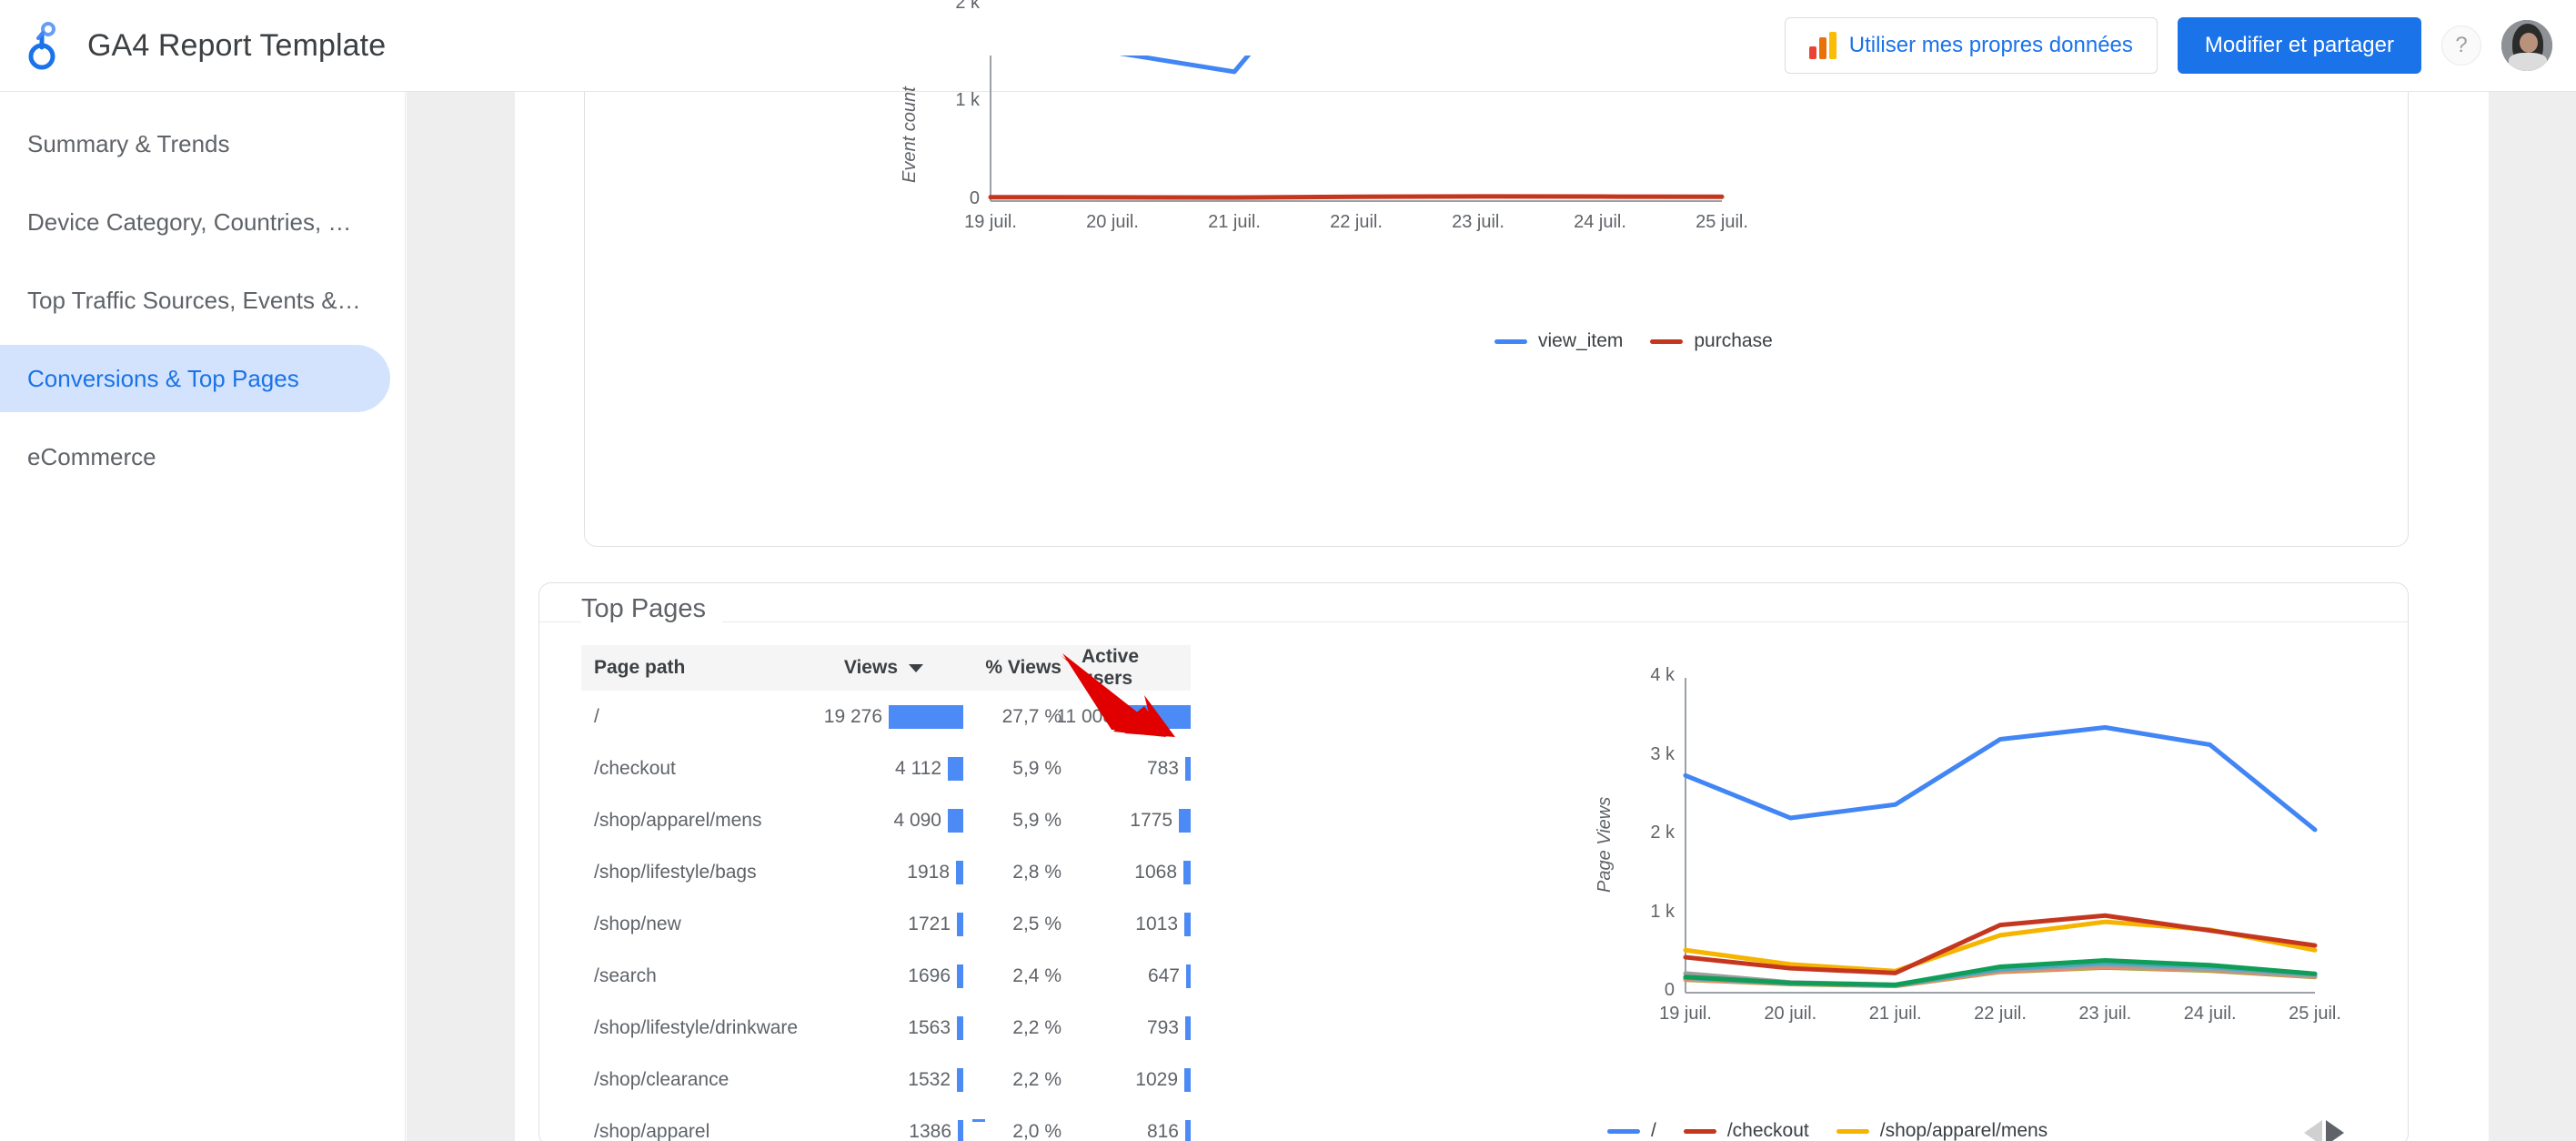 This screenshot has height=1141, width=2576. I want to click on table-row: /shop/lifestyle/drinkware 1563 2,2 % 793, so click(886, 1028).